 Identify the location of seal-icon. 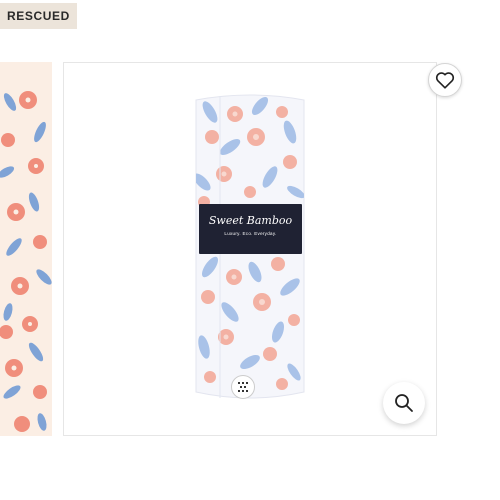
(243, 387).